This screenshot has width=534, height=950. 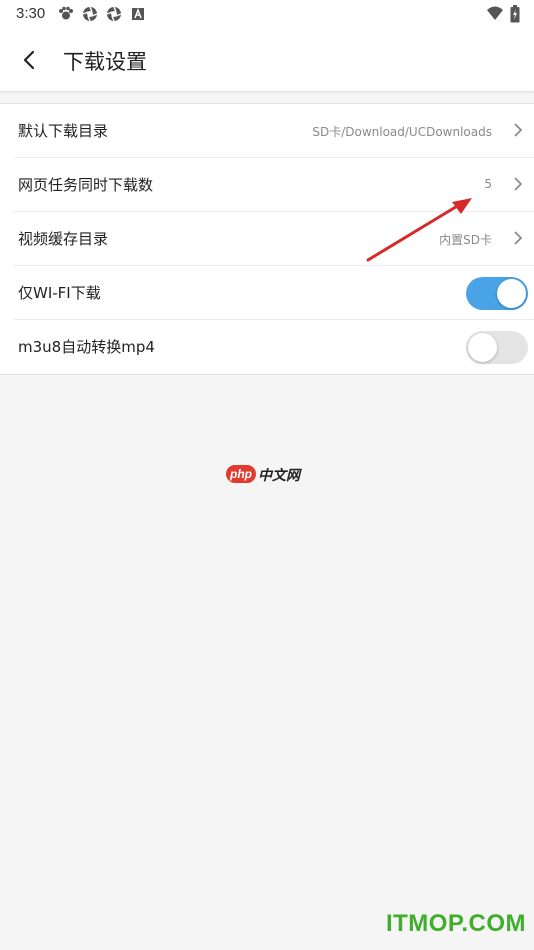 What do you see at coordinates (274, 347) in the screenshot?
I see `setting-m3u8-convert: m3u8自动转换mp4` at bounding box center [274, 347].